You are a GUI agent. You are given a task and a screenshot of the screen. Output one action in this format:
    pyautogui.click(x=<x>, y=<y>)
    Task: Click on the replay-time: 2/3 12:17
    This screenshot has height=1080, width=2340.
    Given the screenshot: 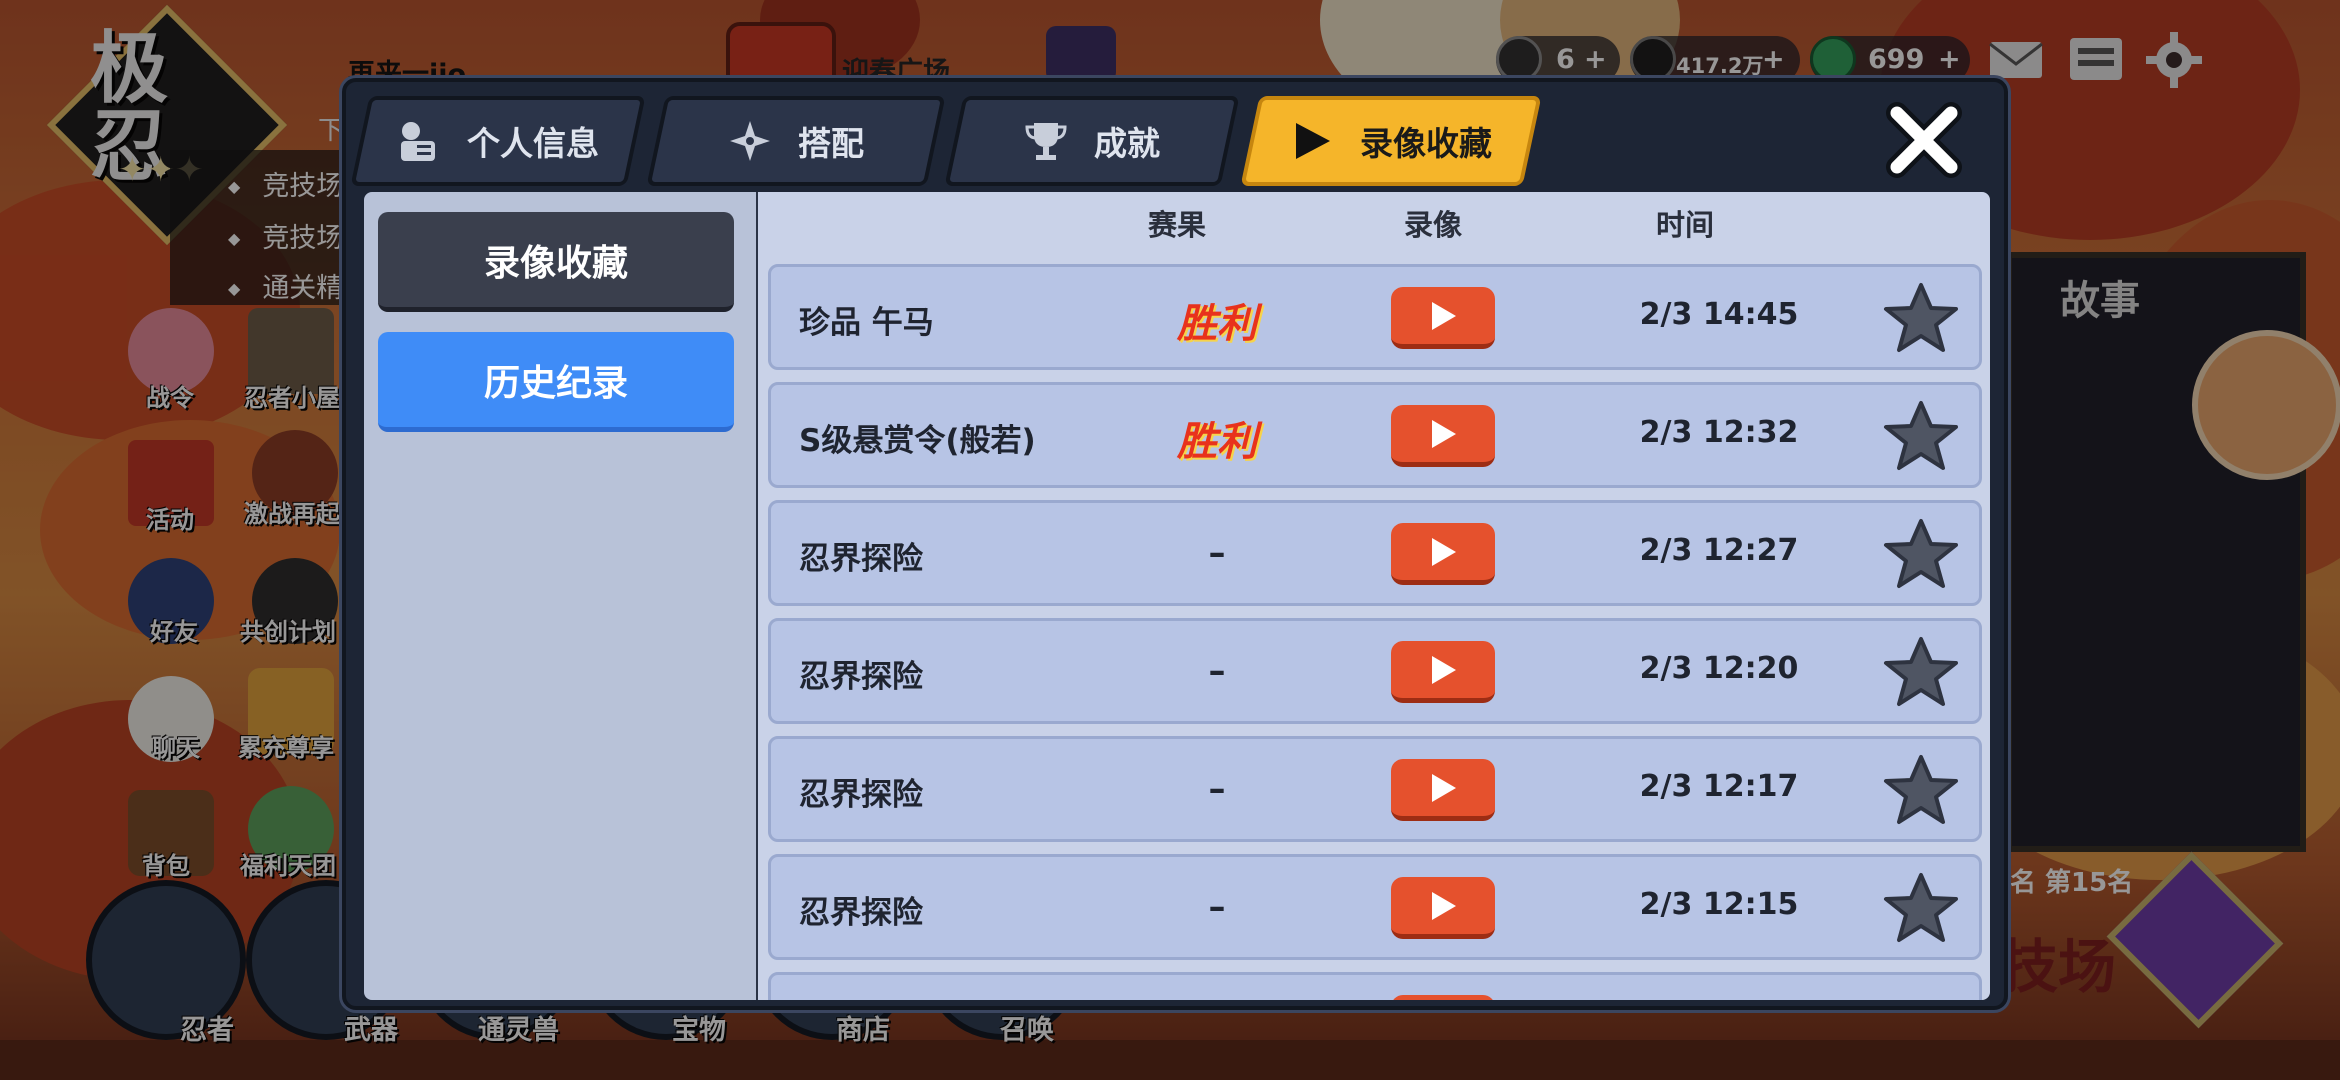 What is the action you would take?
    pyautogui.click(x=1719, y=786)
    